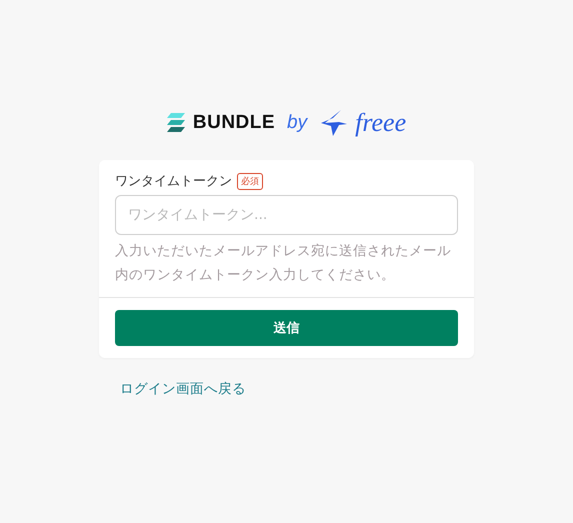 This screenshot has height=523, width=573. Describe the element at coordinates (297, 123) in the screenshot. I see `by-text: by` at that location.